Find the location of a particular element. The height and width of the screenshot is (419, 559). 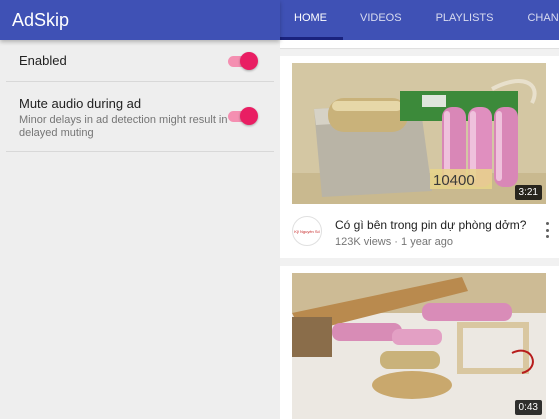

channel-avatar: Kỹ Nguyên Số is located at coordinates (307, 231).